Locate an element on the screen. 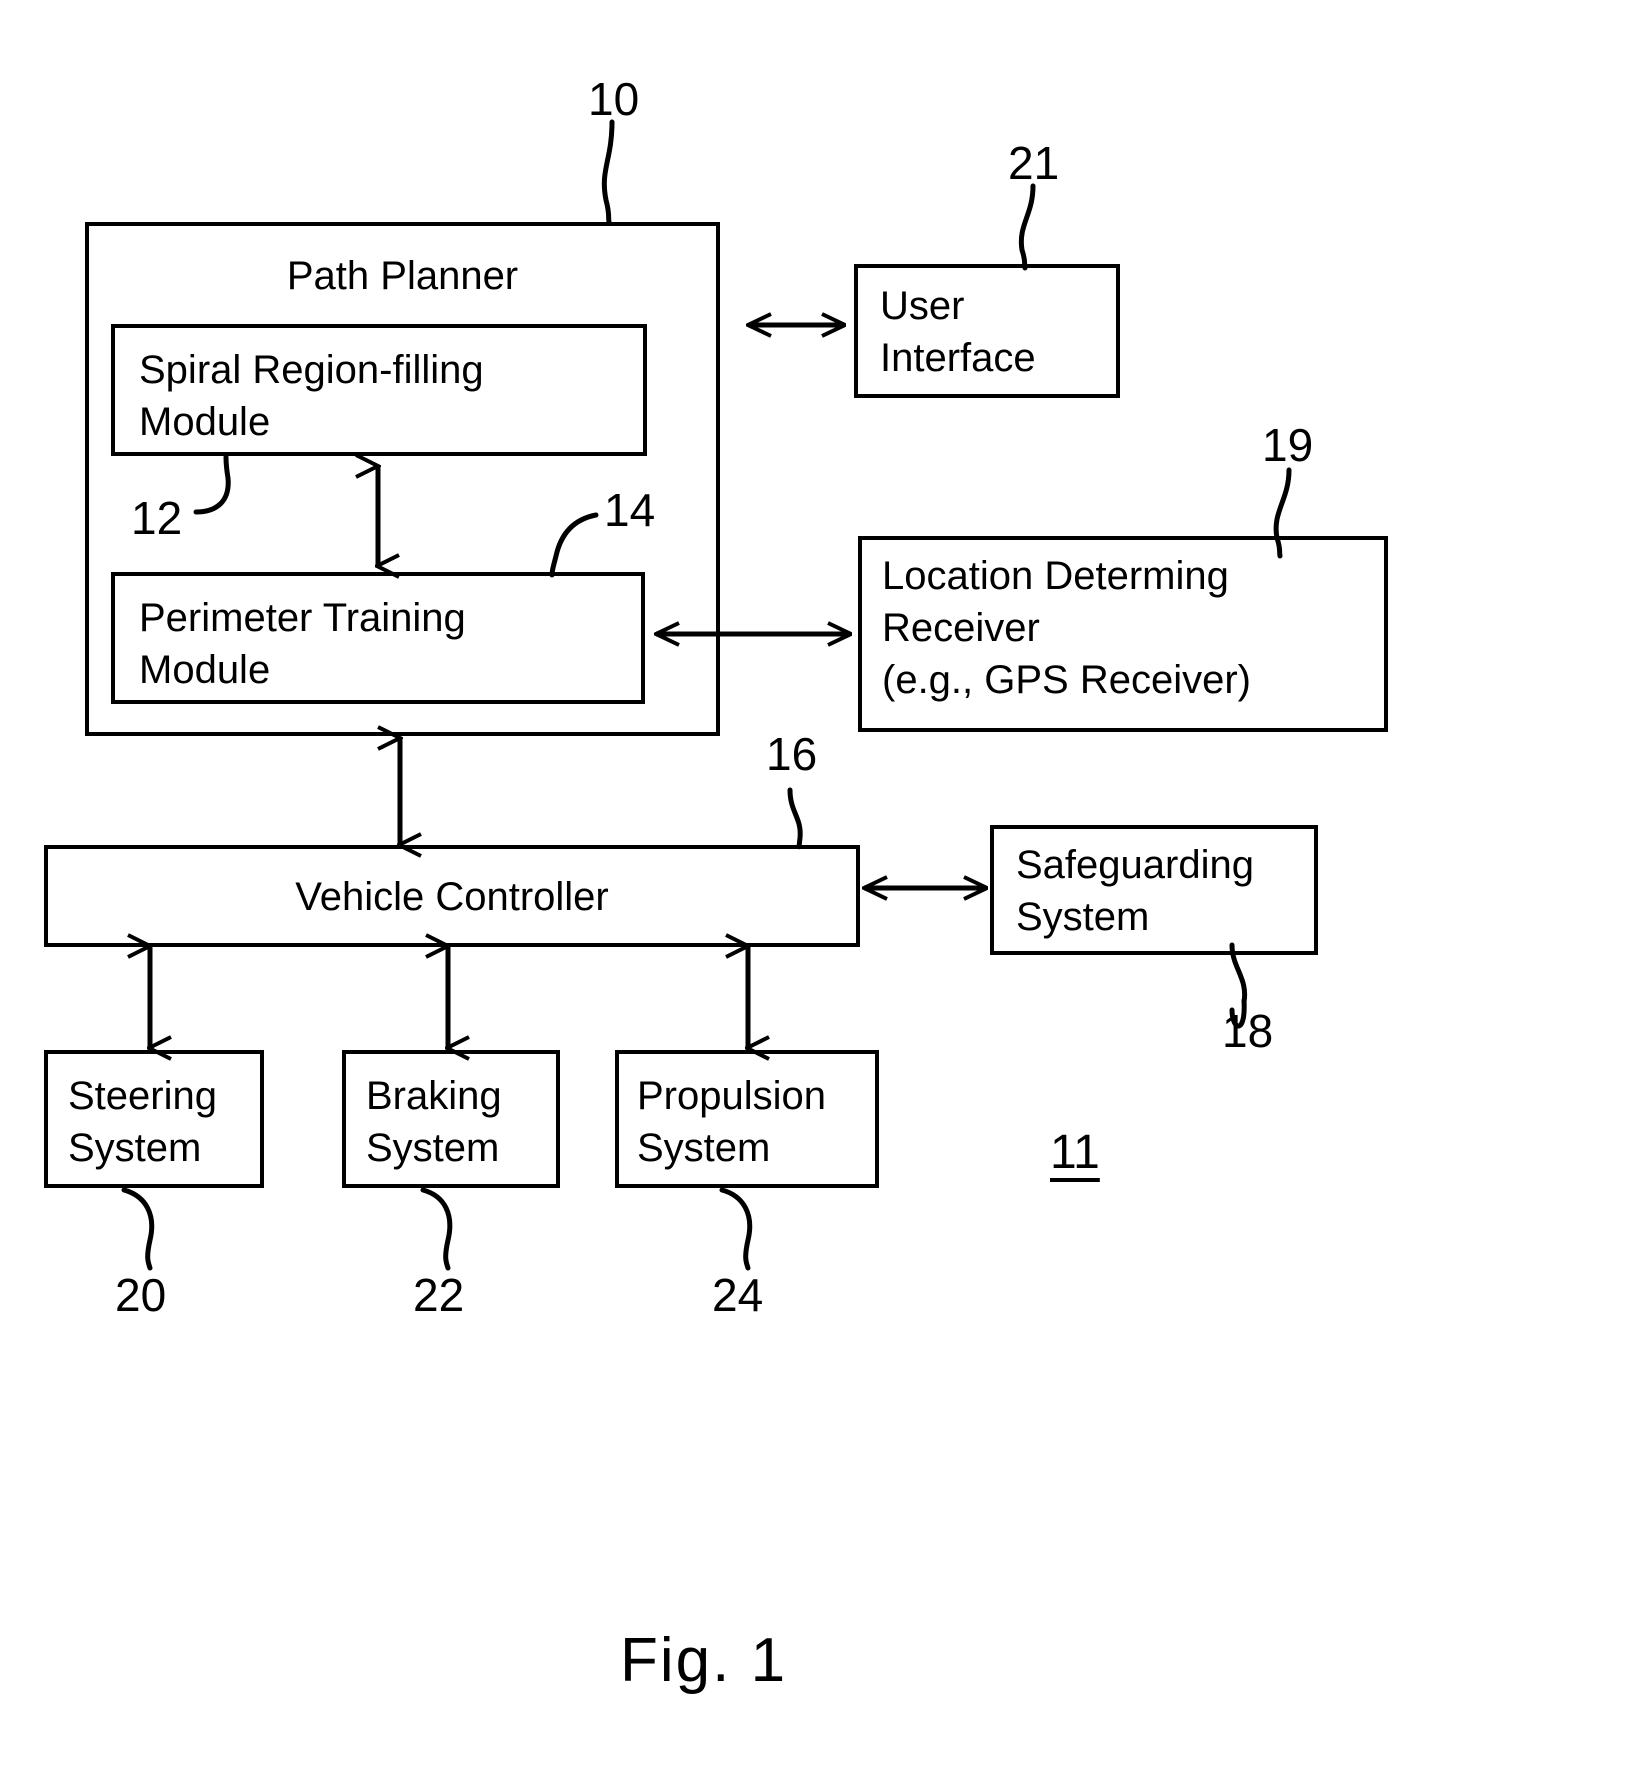 Image resolution: width=1640 pixels, height=1792 pixels. propulsion-system-label: Propulsion System is located at coordinates (732, 1122).